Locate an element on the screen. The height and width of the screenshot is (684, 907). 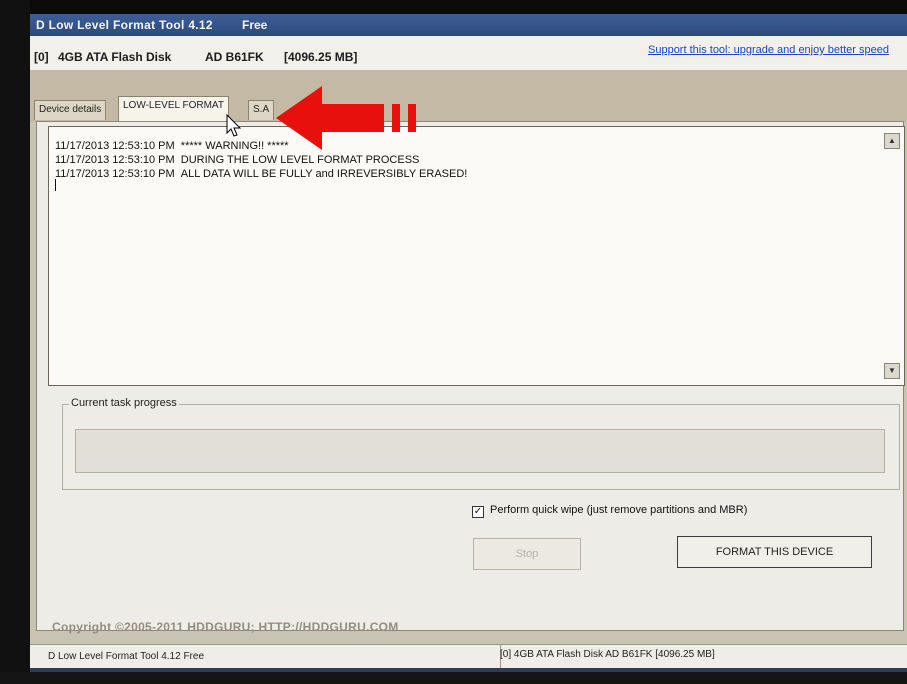
tab-low-level-format: LOW-LEVEL FORMAT is located at coordinates (173, 108).